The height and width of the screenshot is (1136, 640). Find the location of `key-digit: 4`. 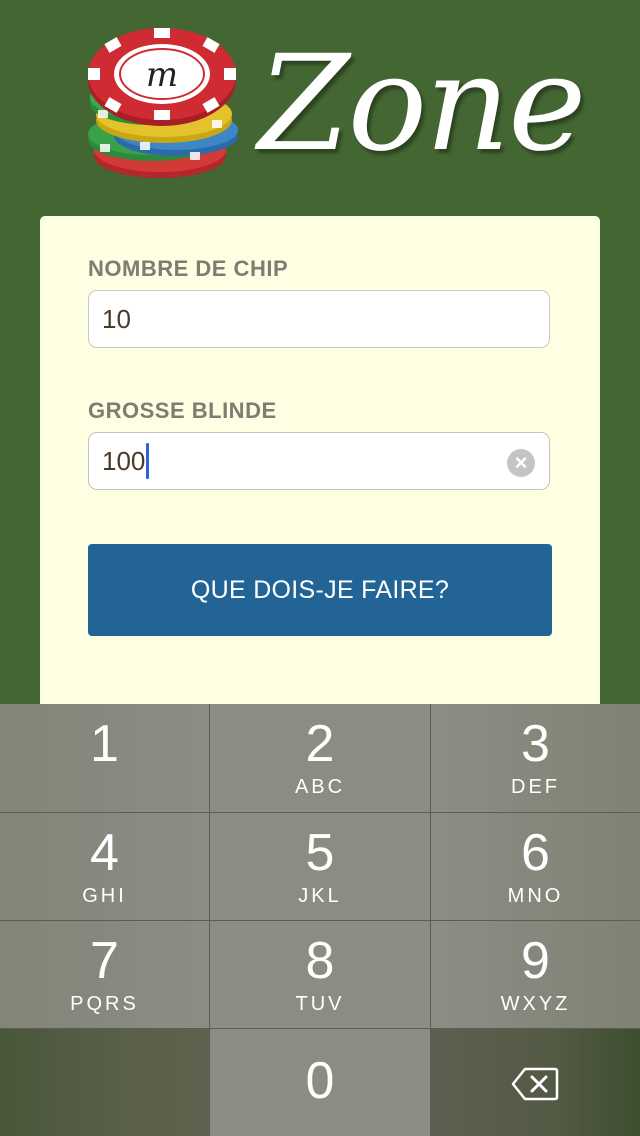

key-digit: 4 is located at coordinates (104, 853).